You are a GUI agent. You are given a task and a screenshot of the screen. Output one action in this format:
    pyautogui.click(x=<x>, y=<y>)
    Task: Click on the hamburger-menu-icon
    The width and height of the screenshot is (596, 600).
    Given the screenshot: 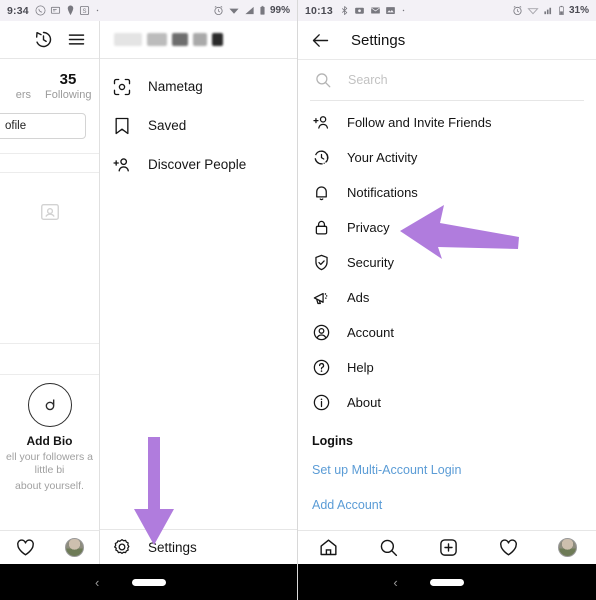 What is the action you would take?
    pyautogui.click(x=76, y=39)
    